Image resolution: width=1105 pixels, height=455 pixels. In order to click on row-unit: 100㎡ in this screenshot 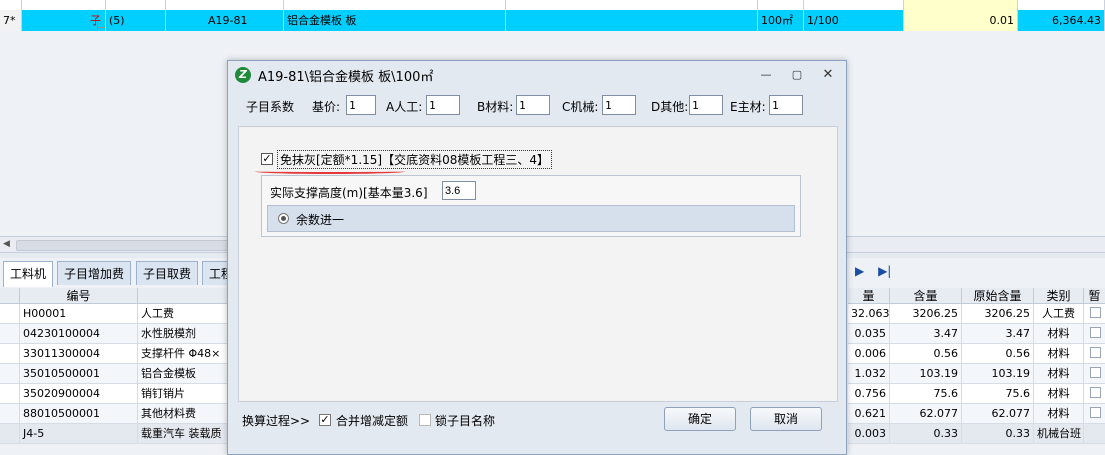, I will do `click(781, 20)`.